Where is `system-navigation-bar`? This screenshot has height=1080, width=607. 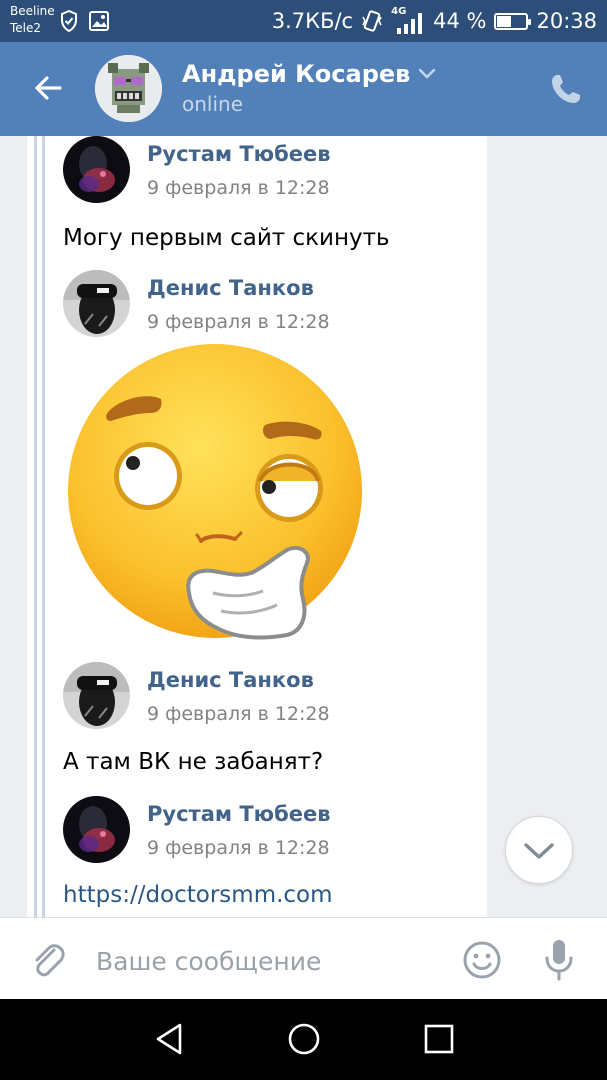
system-navigation-bar is located at coordinates (303, 1039).